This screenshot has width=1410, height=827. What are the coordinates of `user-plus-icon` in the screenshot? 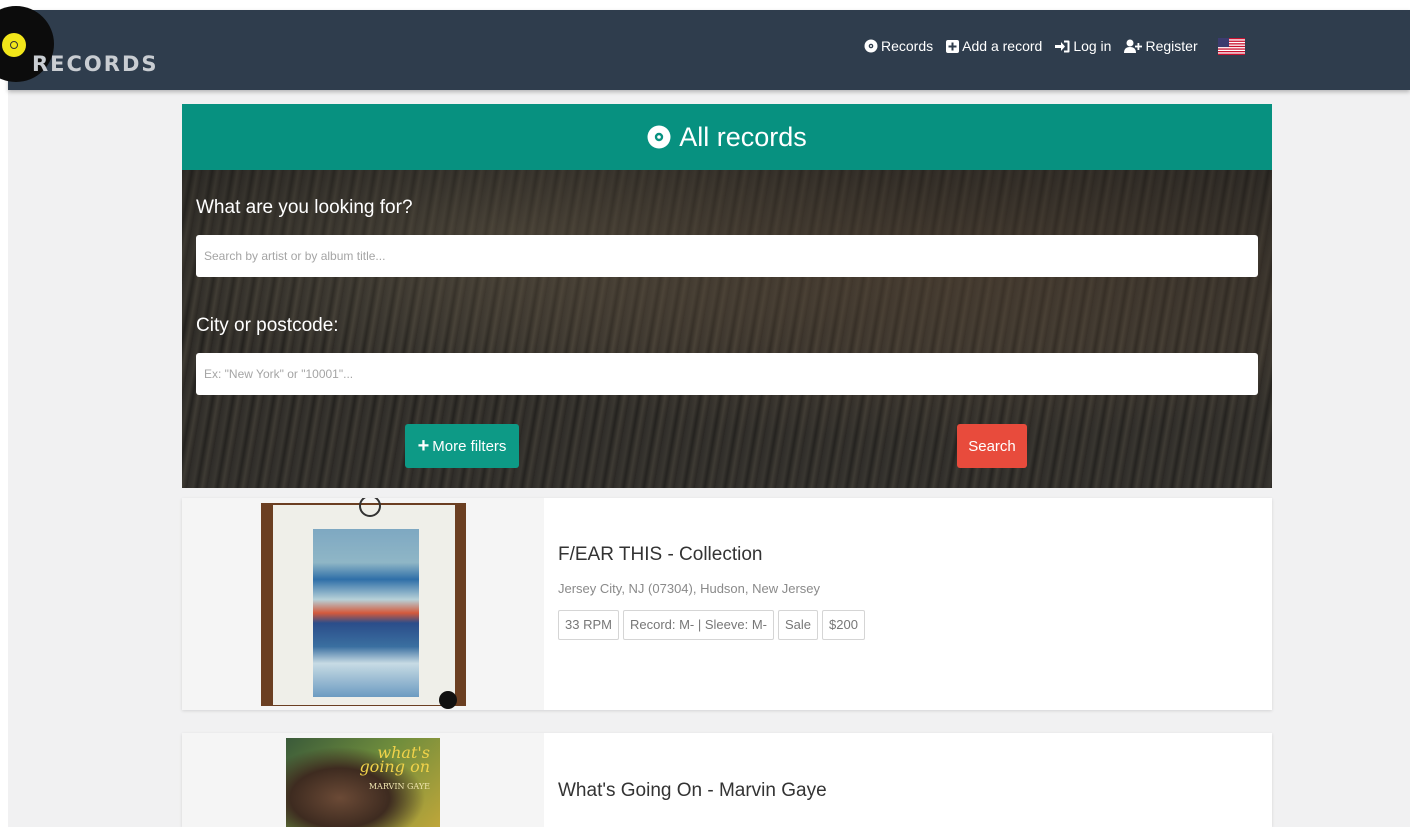 It's located at (1133, 46).